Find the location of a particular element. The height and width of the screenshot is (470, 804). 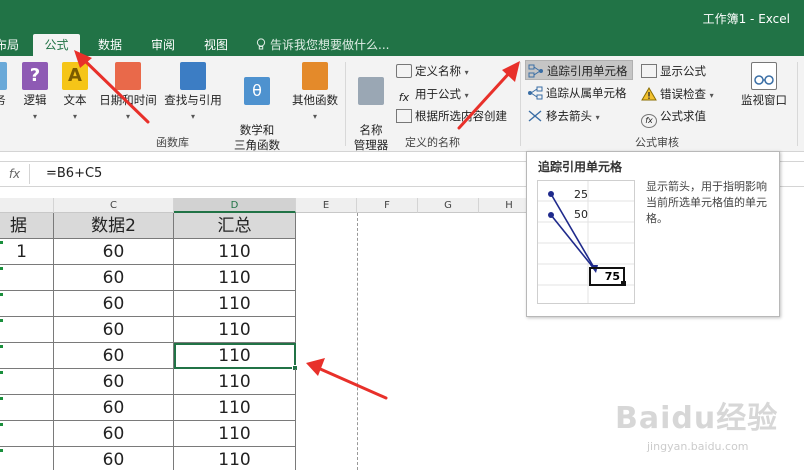

active-cell: 110 is located at coordinates (235, 356).